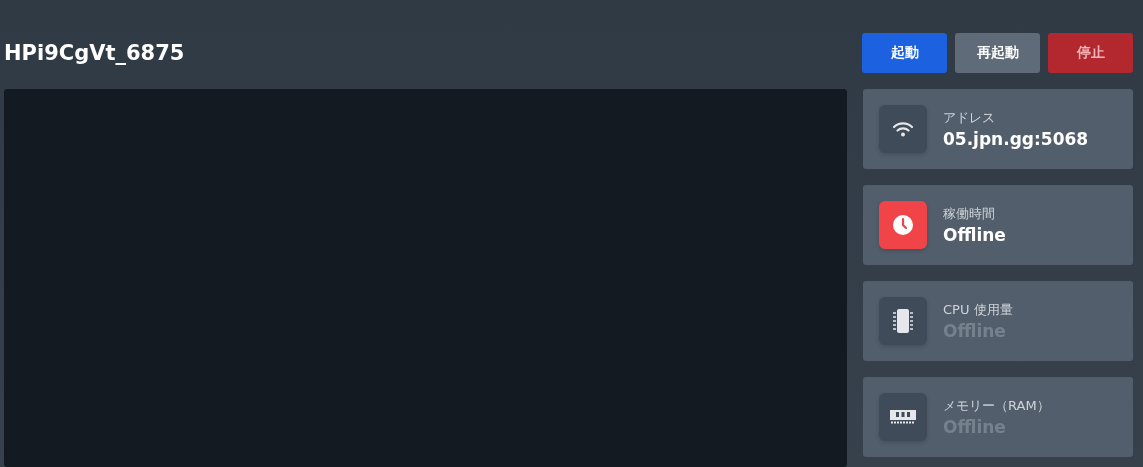 Image resolution: width=1143 pixels, height=467 pixels. I want to click on stat-label: アドレス, so click(969, 118).